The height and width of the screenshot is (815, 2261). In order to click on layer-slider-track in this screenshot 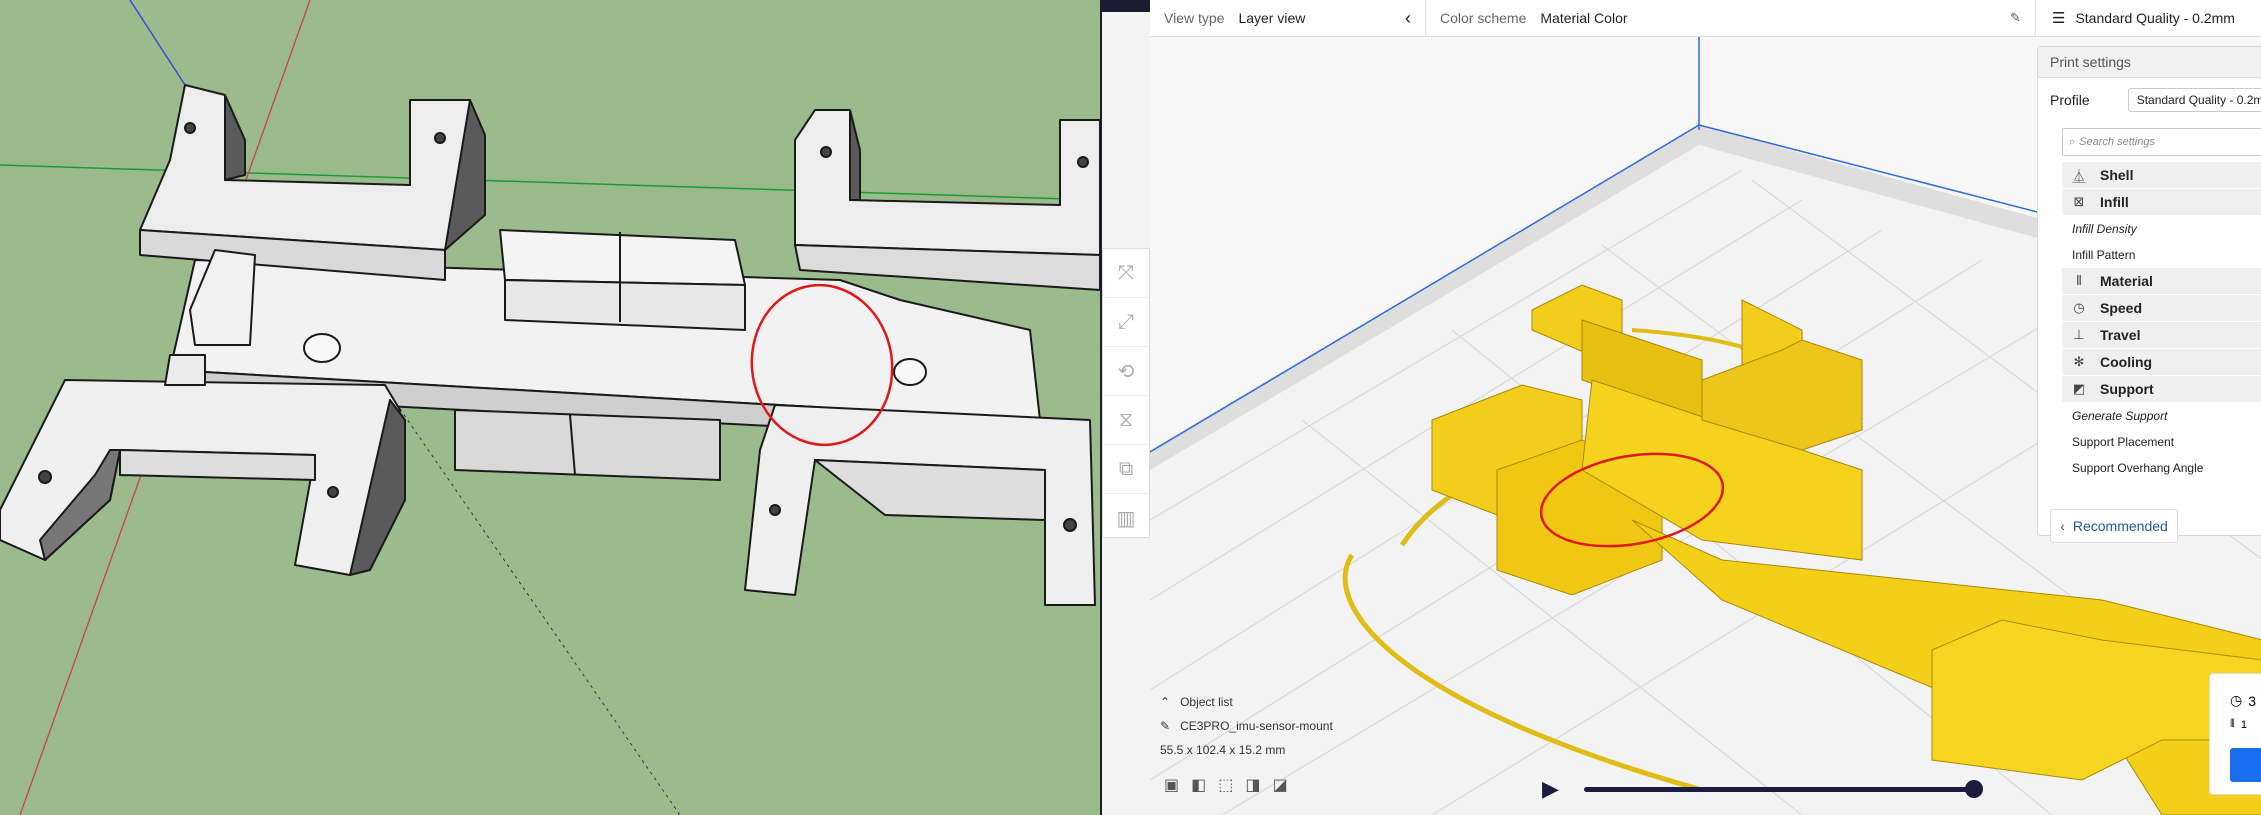, I will do `click(1779, 789)`.